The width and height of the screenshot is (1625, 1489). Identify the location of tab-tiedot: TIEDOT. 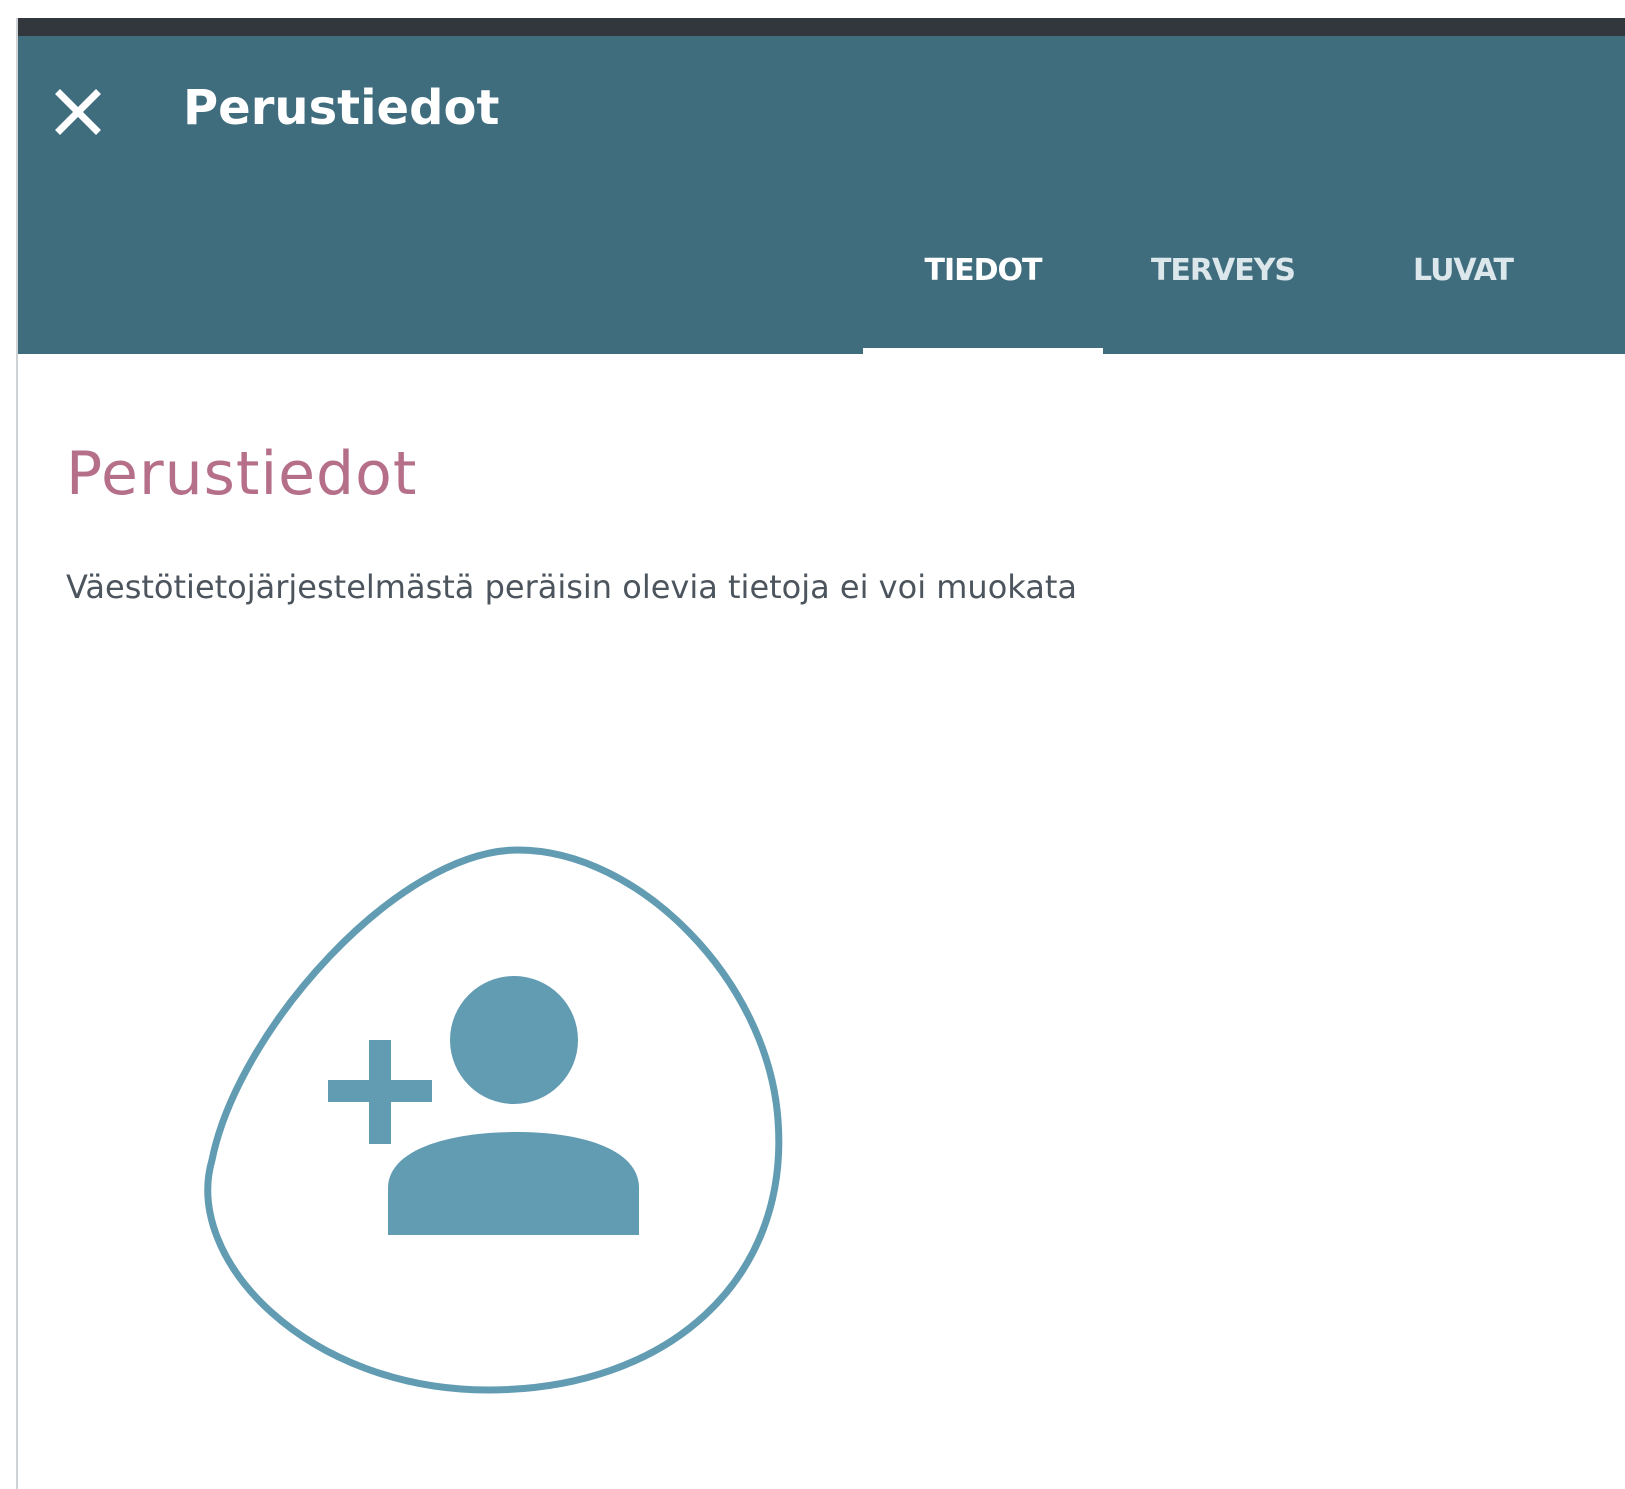
(983, 292).